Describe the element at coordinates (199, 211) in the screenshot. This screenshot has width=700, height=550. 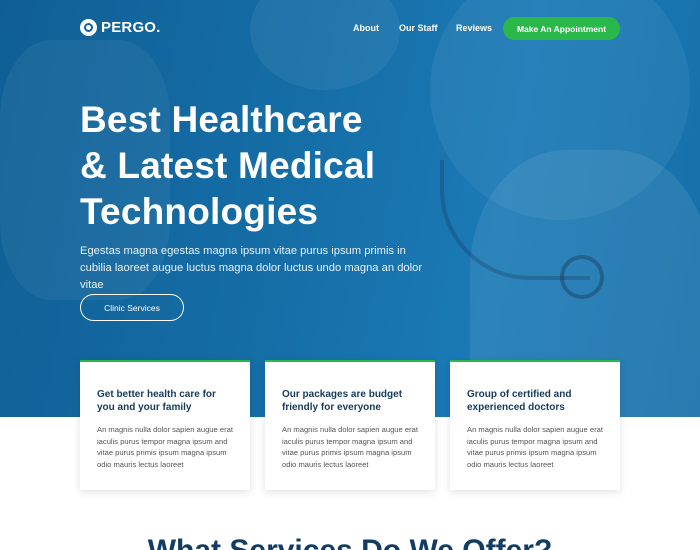
I see `hero-title-line: Technologies` at that location.